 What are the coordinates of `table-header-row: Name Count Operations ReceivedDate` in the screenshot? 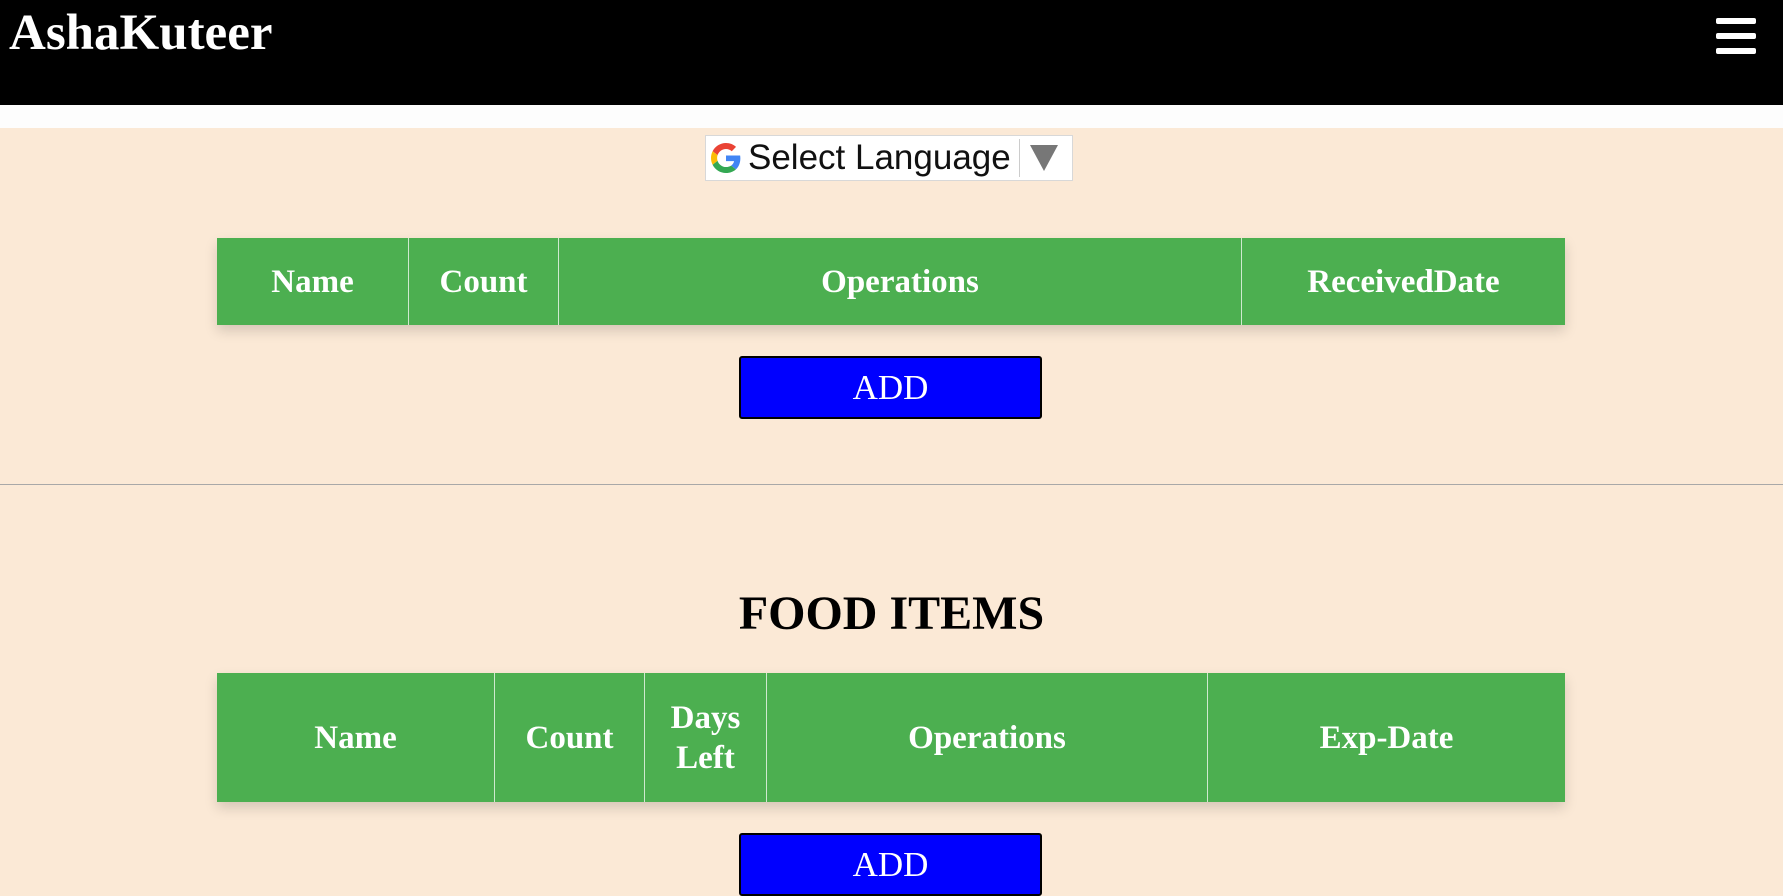 It's located at (891, 281).